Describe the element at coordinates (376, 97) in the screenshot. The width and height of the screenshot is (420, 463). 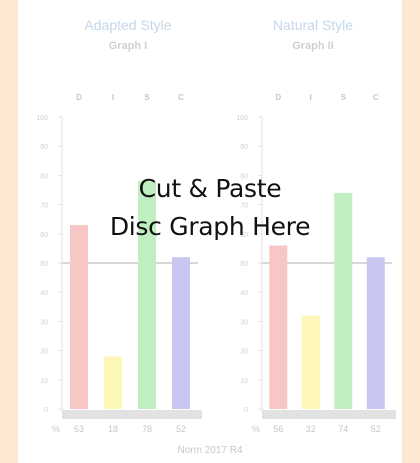
I see `graph2-category-label: C` at that location.